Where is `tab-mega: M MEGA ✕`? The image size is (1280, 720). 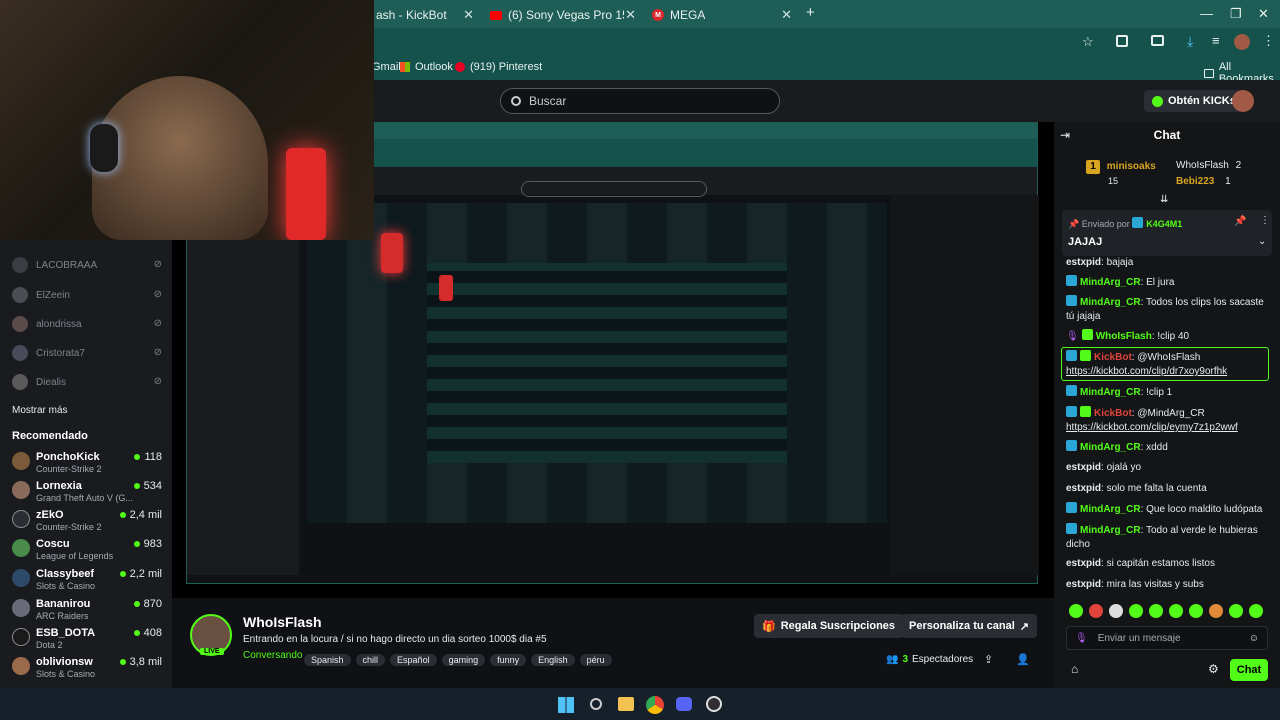 tab-mega: M MEGA ✕ is located at coordinates (721, 15).